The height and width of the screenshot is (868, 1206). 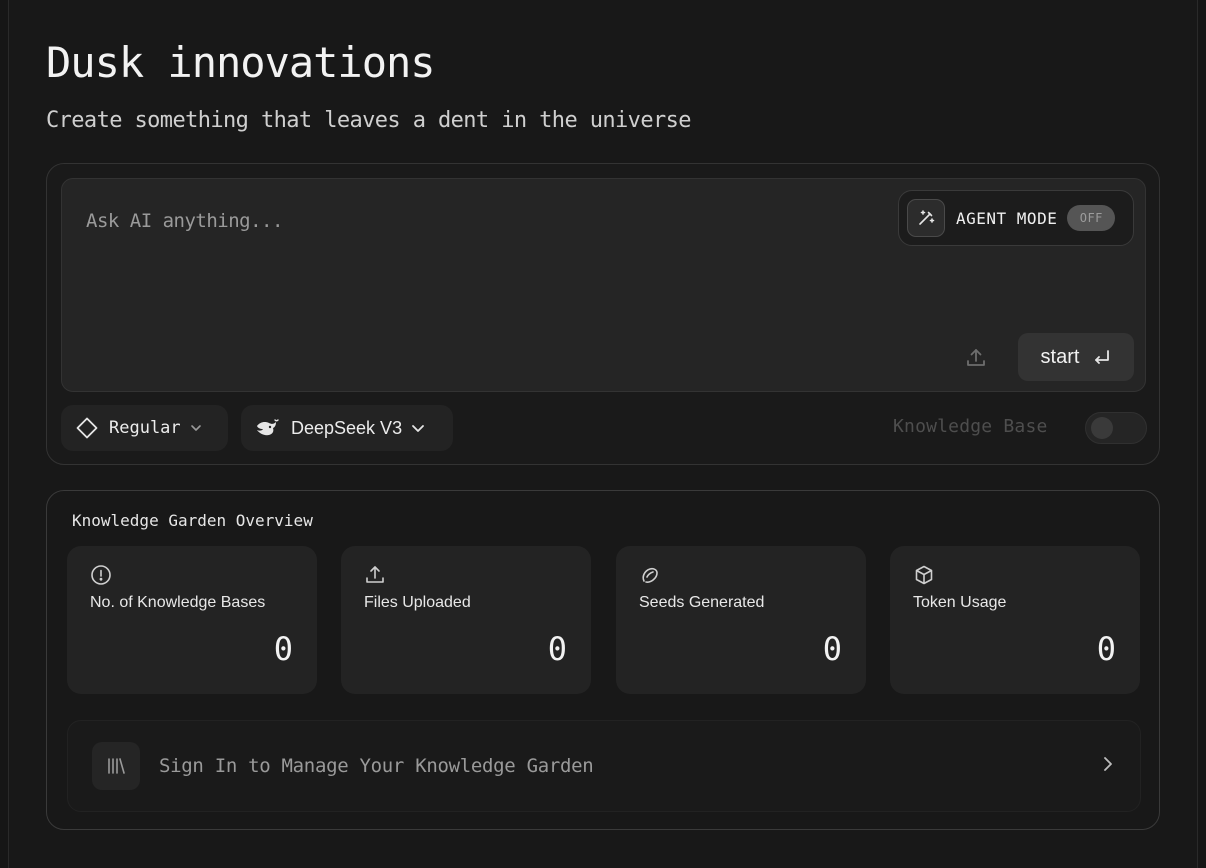 I want to click on start-button: start, so click(x=1076, y=357).